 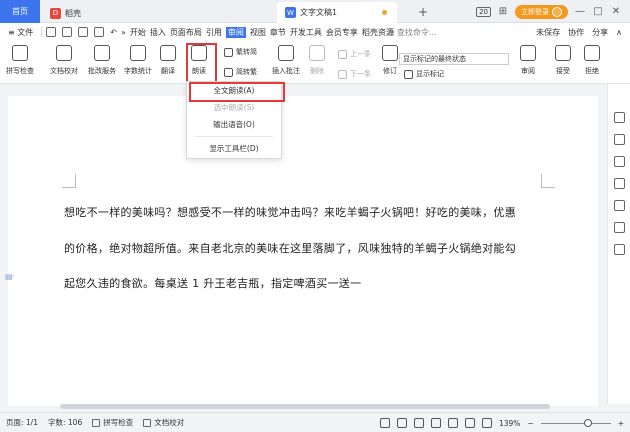 What do you see at coordinates (598, 11) in the screenshot?
I see `maximize-icon: □` at bounding box center [598, 11].